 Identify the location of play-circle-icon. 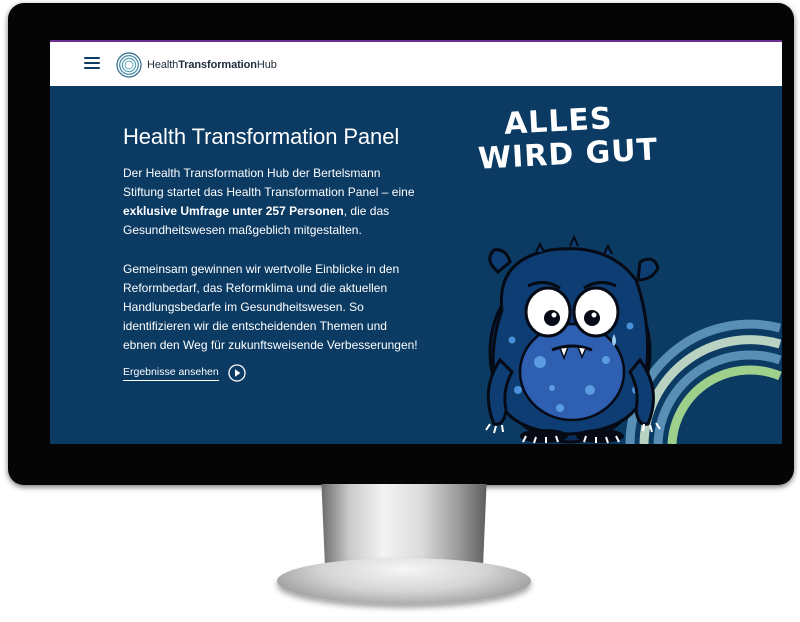
(237, 373).